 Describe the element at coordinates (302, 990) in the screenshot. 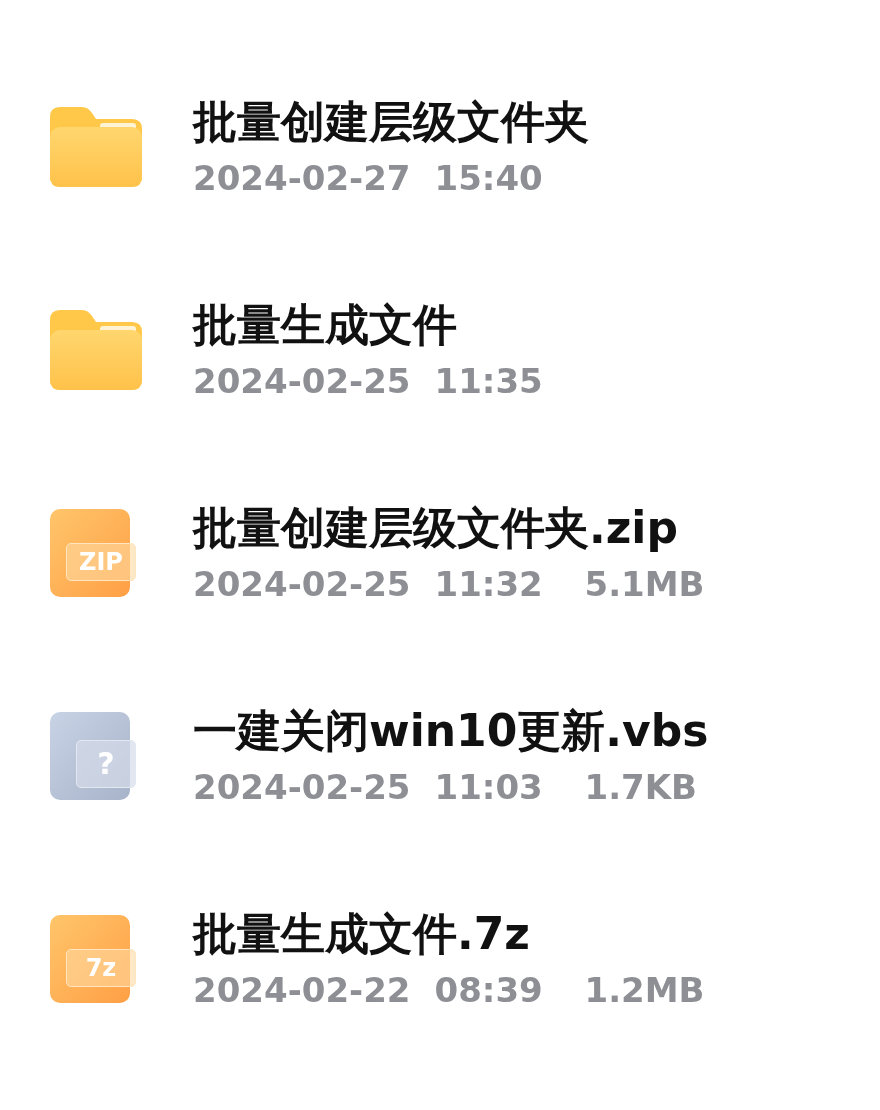

I see `file-date: 2024-02-22` at that location.